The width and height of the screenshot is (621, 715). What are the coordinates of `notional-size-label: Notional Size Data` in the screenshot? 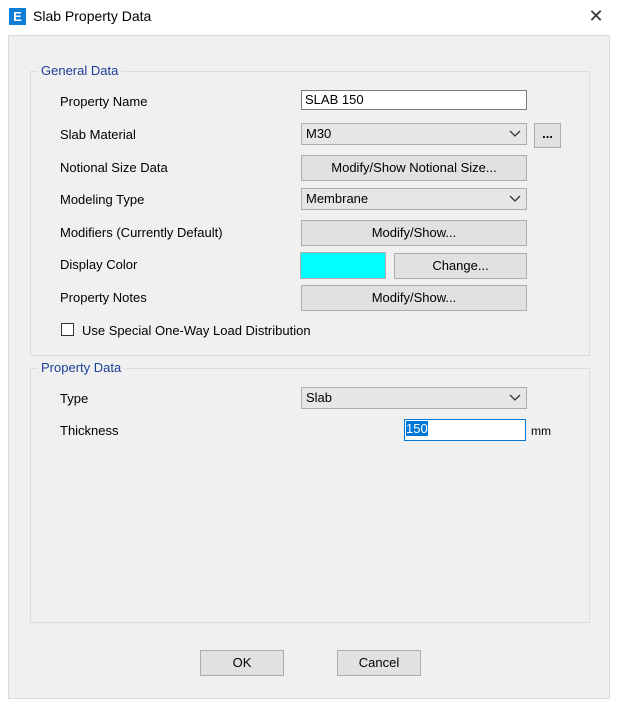 It's located at (114, 167).